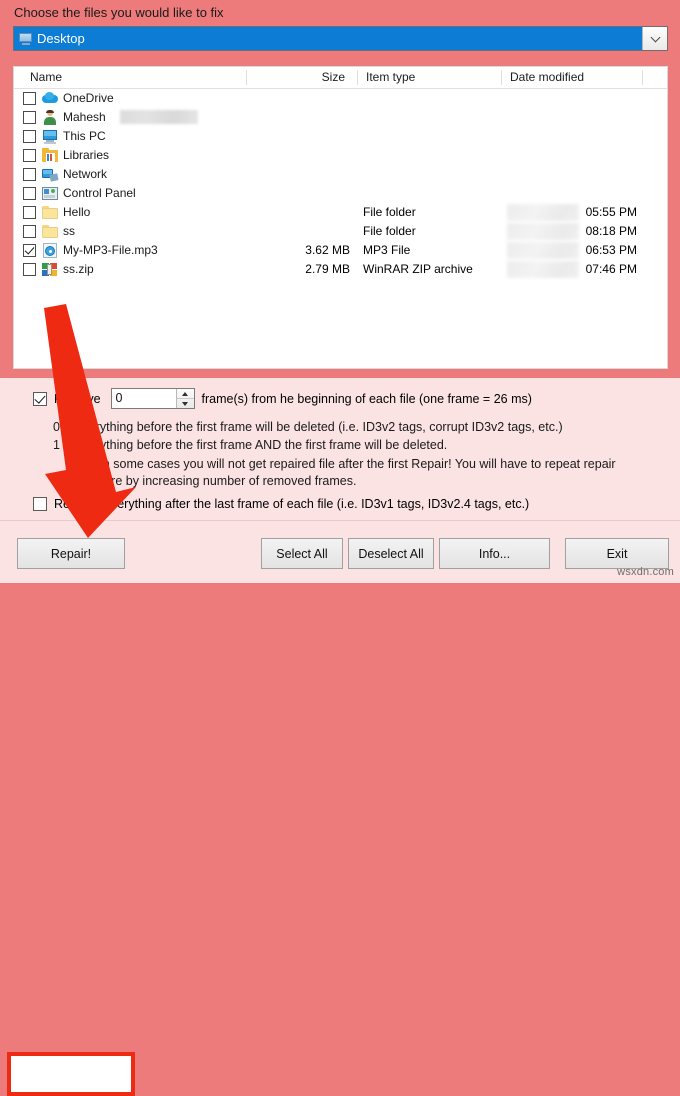  What do you see at coordinates (429, 77) in the screenshot?
I see `column-header-item-type: Item type` at bounding box center [429, 77].